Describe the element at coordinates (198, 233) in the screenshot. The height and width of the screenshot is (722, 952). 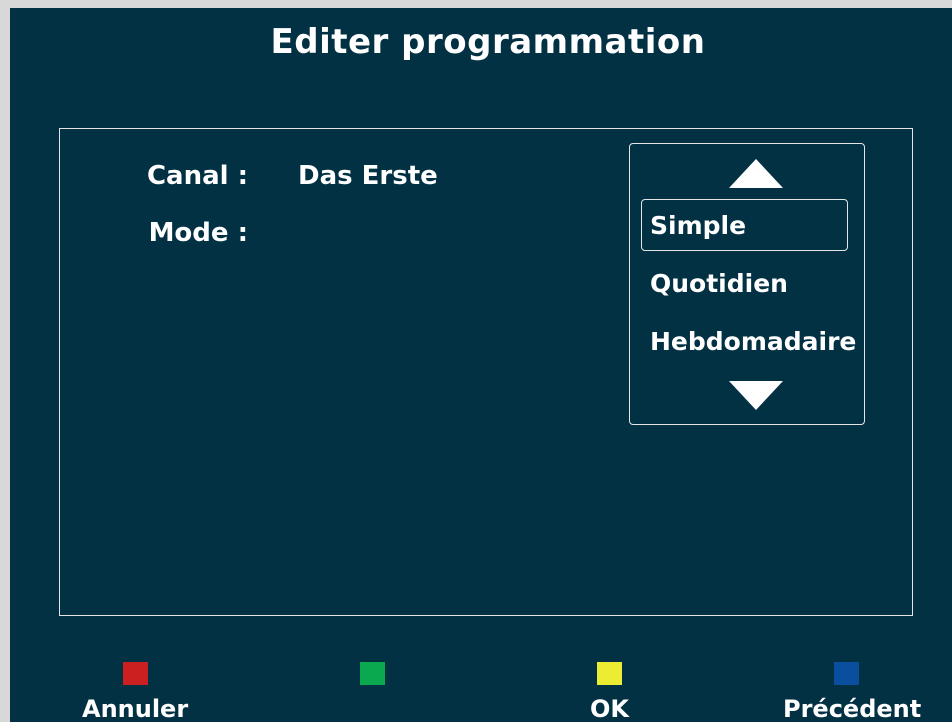
I see `mode-label: Mode :` at that location.